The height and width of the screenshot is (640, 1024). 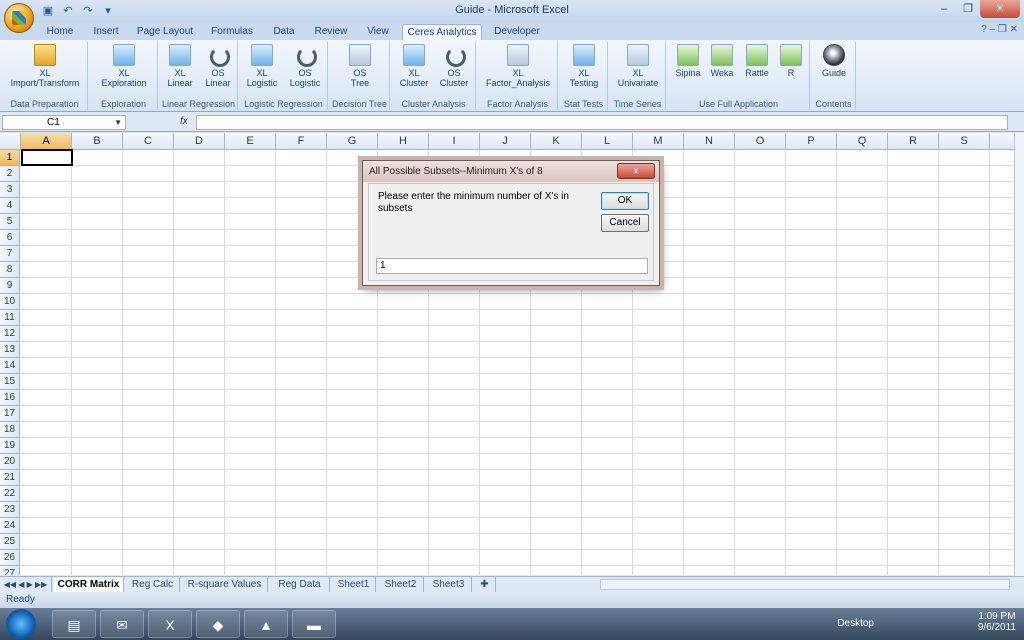 What do you see at coordinates (10, 558) in the screenshot?
I see `row-header-26: 26` at bounding box center [10, 558].